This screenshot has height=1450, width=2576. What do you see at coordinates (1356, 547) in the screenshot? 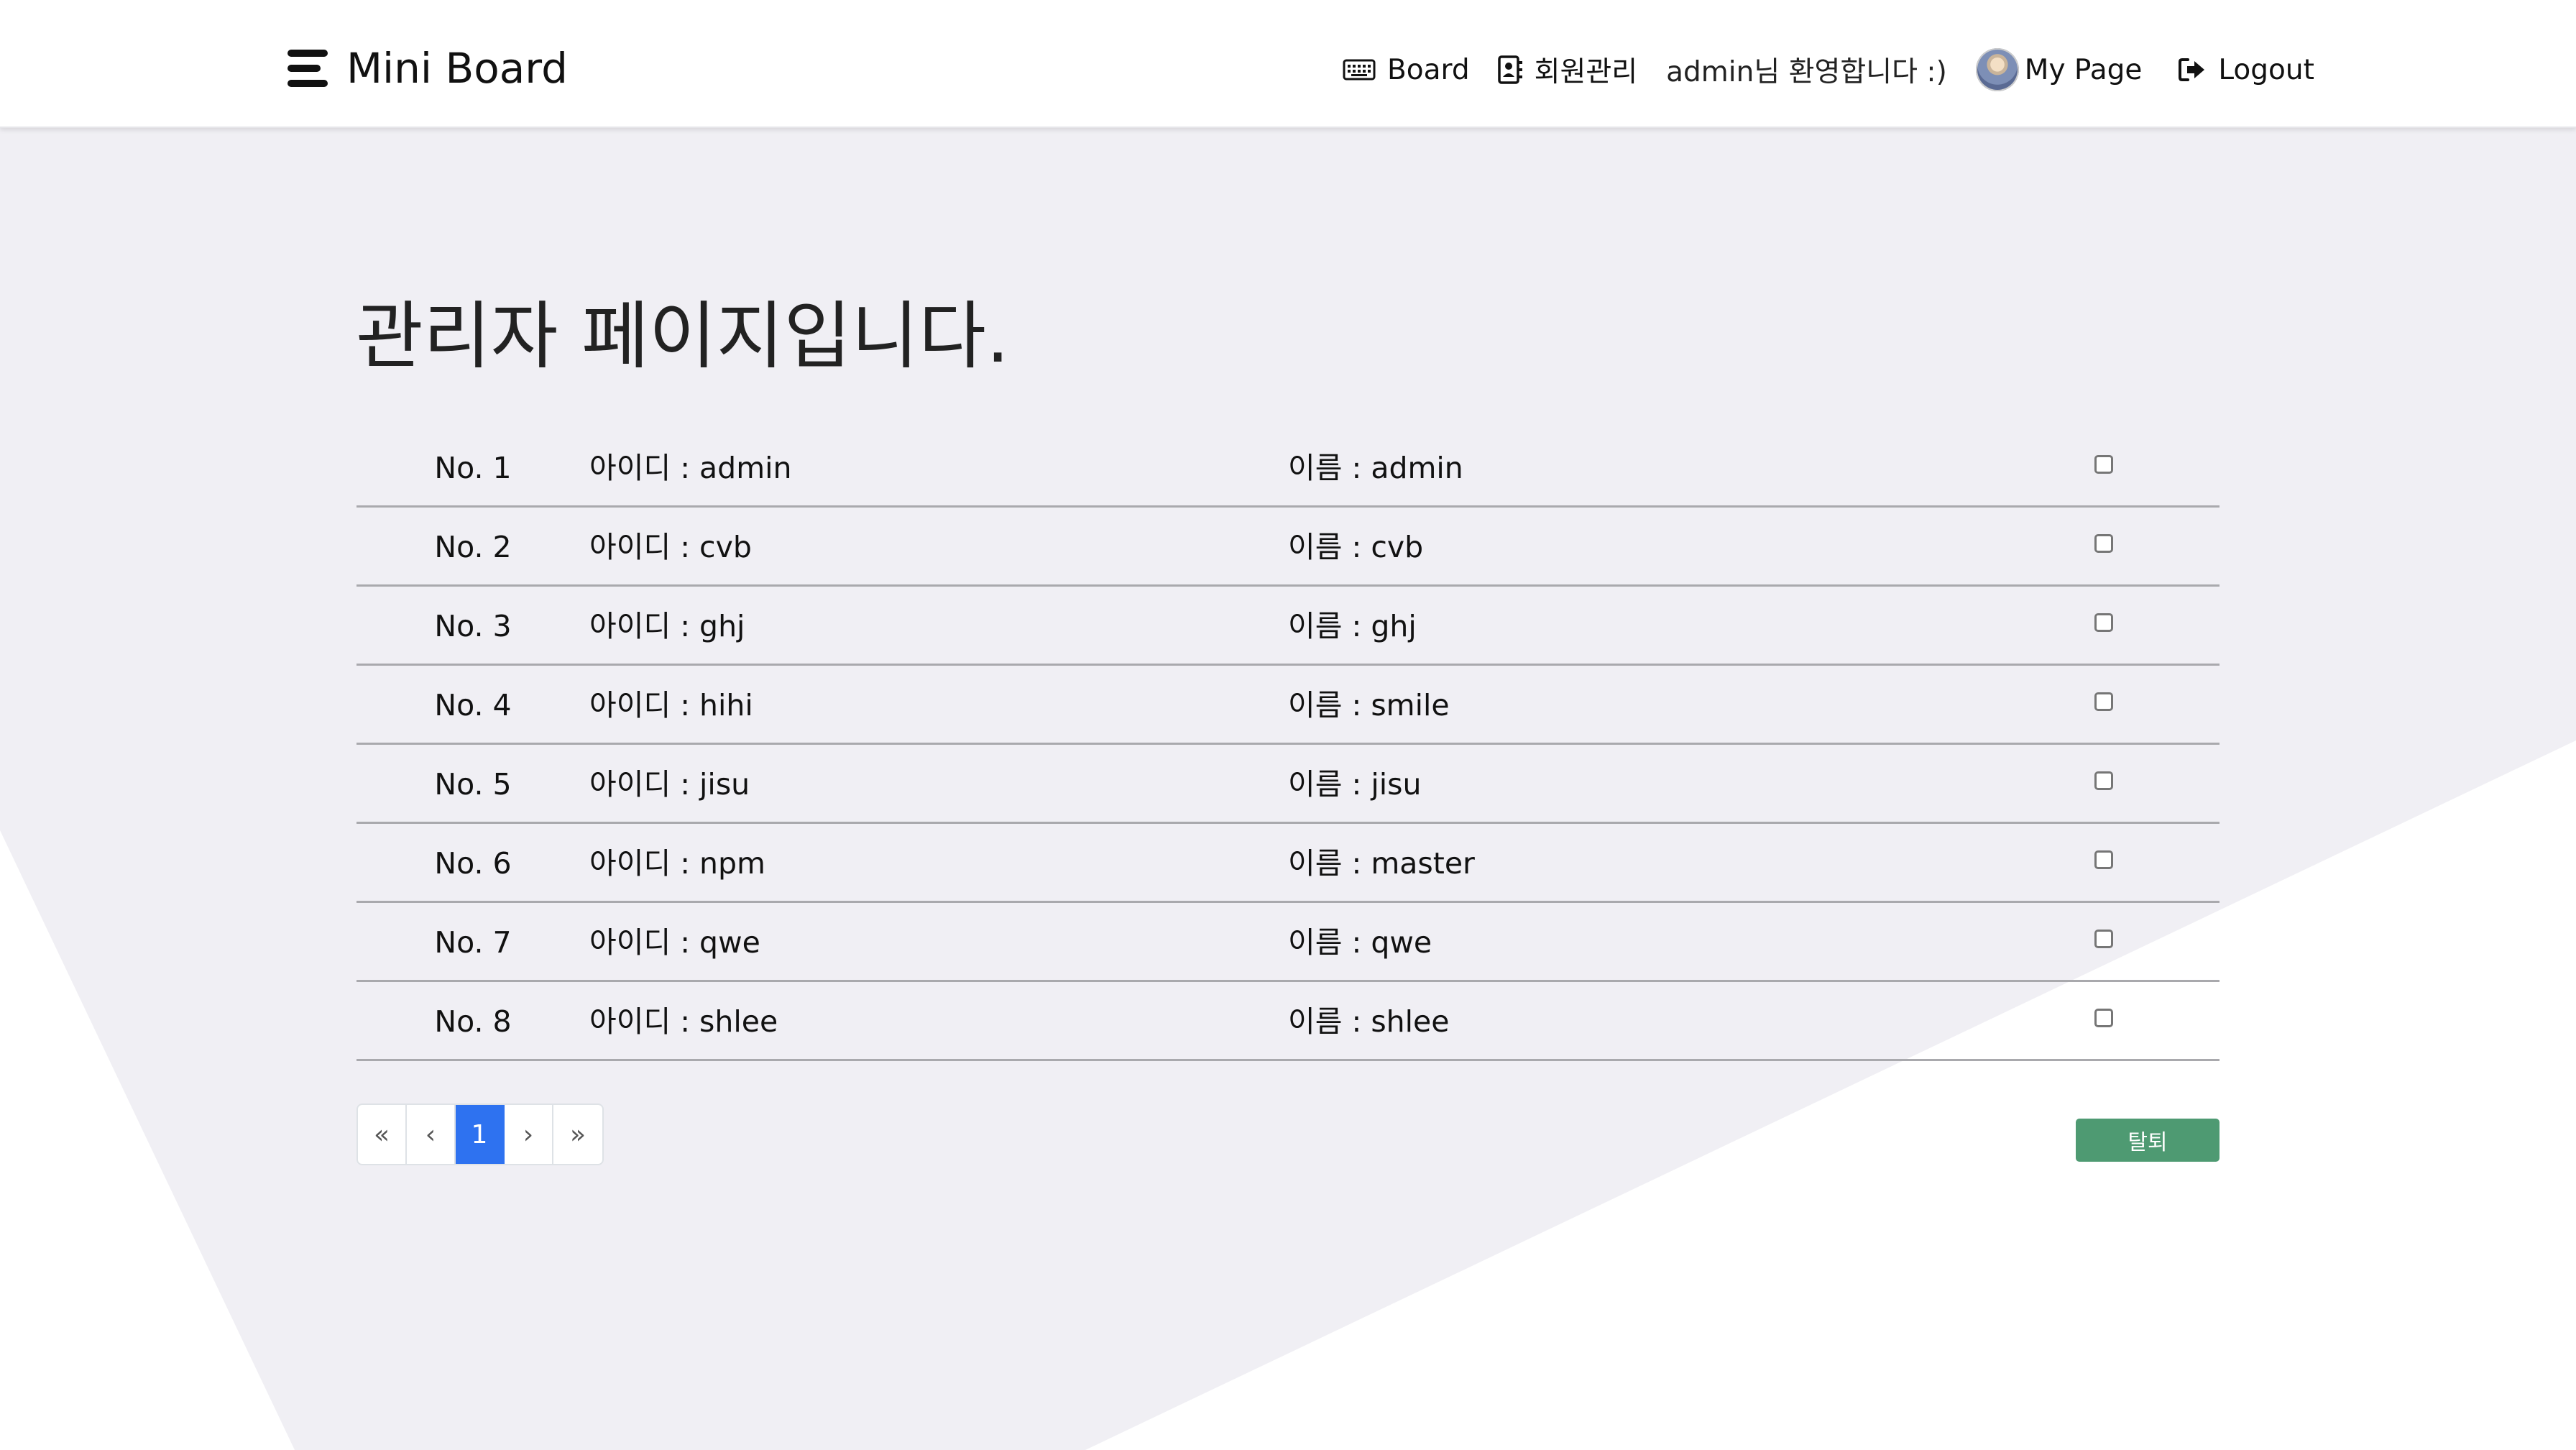
I see `member-name: 이름 : cvb` at bounding box center [1356, 547].